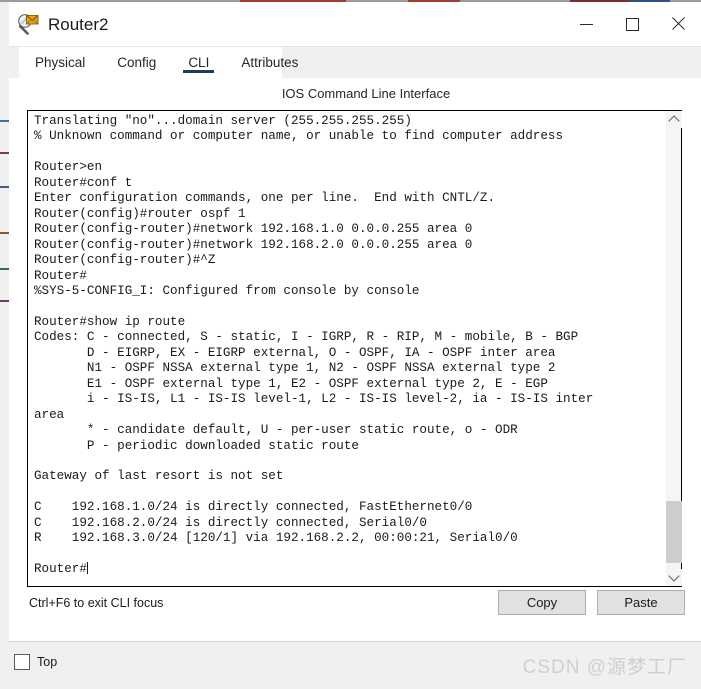 This screenshot has width=701, height=689. I want to click on background-window-left-ticks, so click(4, 344).